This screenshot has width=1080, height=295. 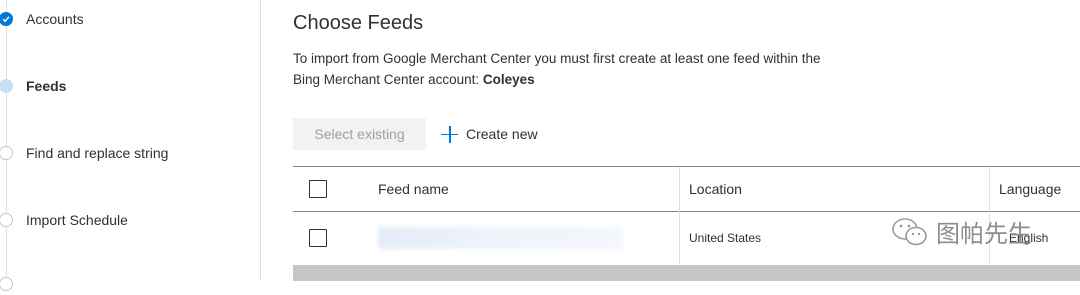 What do you see at coordinates (386, 79) in the screenshot?
I see `description-line-2: Bing Merchant Center account:` at bounding box center [386, 79].